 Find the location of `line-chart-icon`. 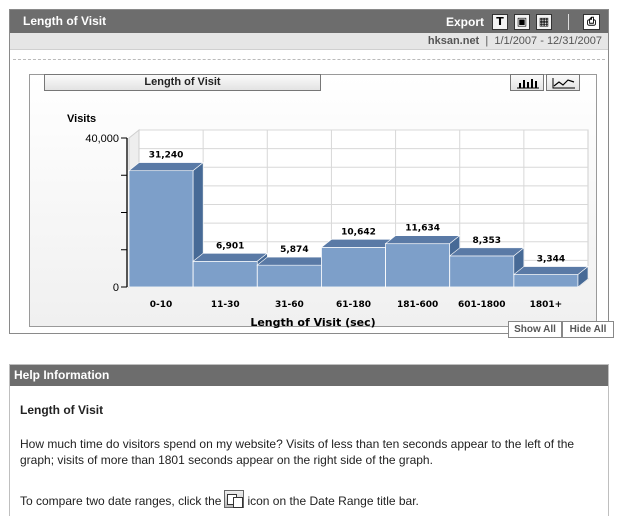

line-chart-icon is located at coordinates (563, 83).